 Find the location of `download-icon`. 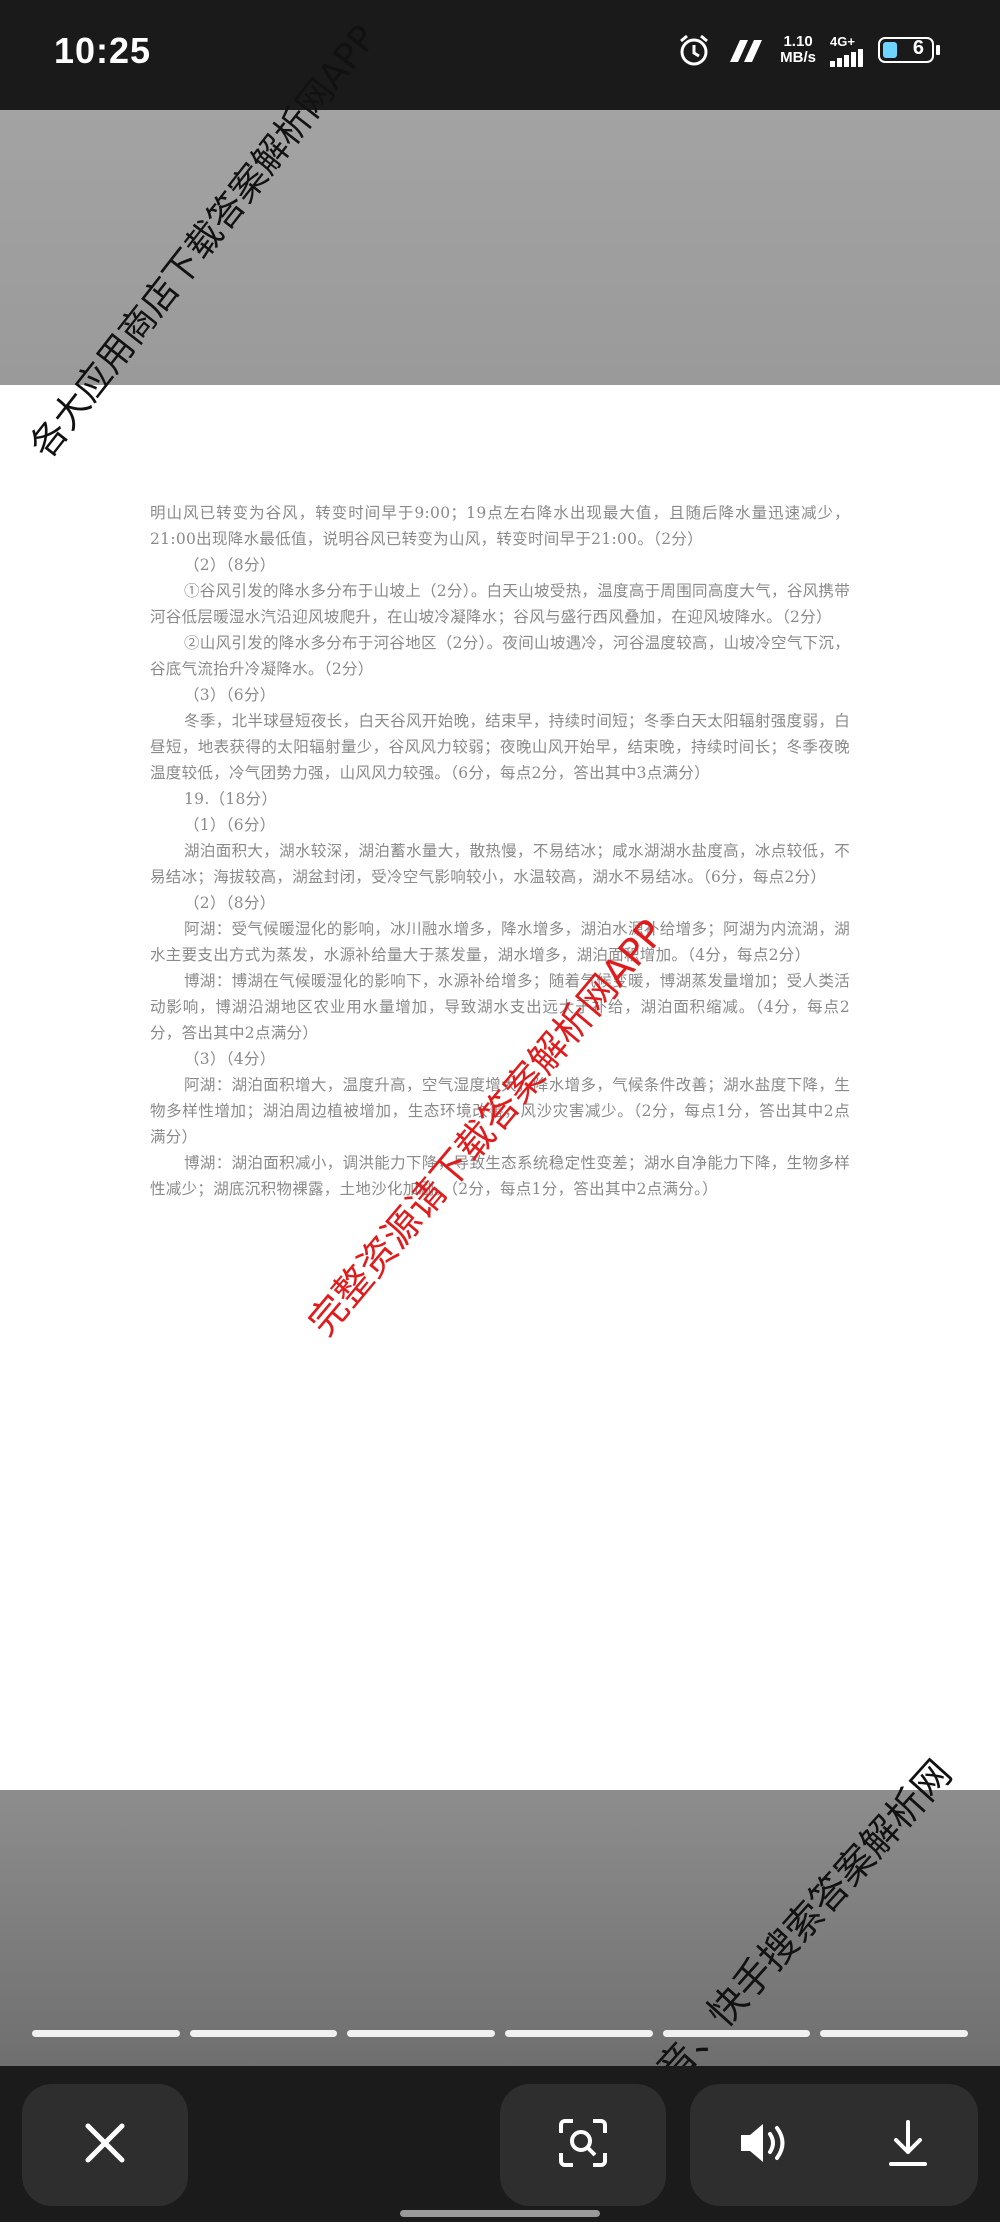

download-icon is located at coordinates (908, 2145).